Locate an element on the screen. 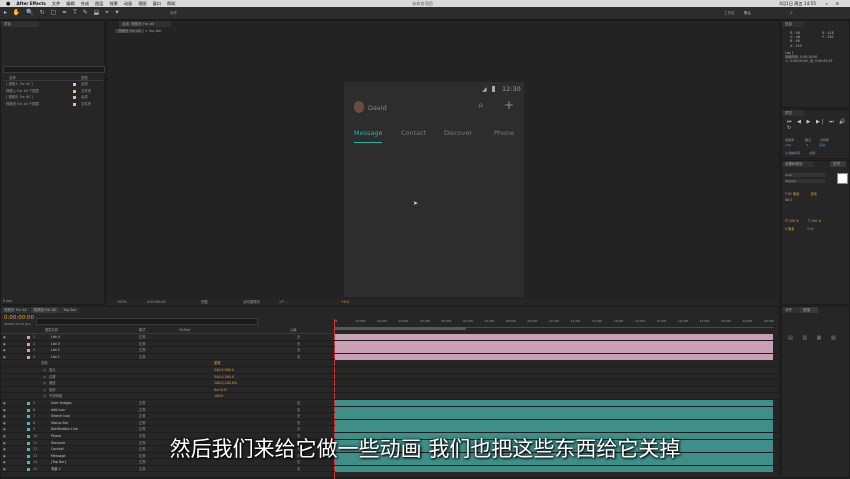  fps-select: (30) is located at coordinates (788, 145).